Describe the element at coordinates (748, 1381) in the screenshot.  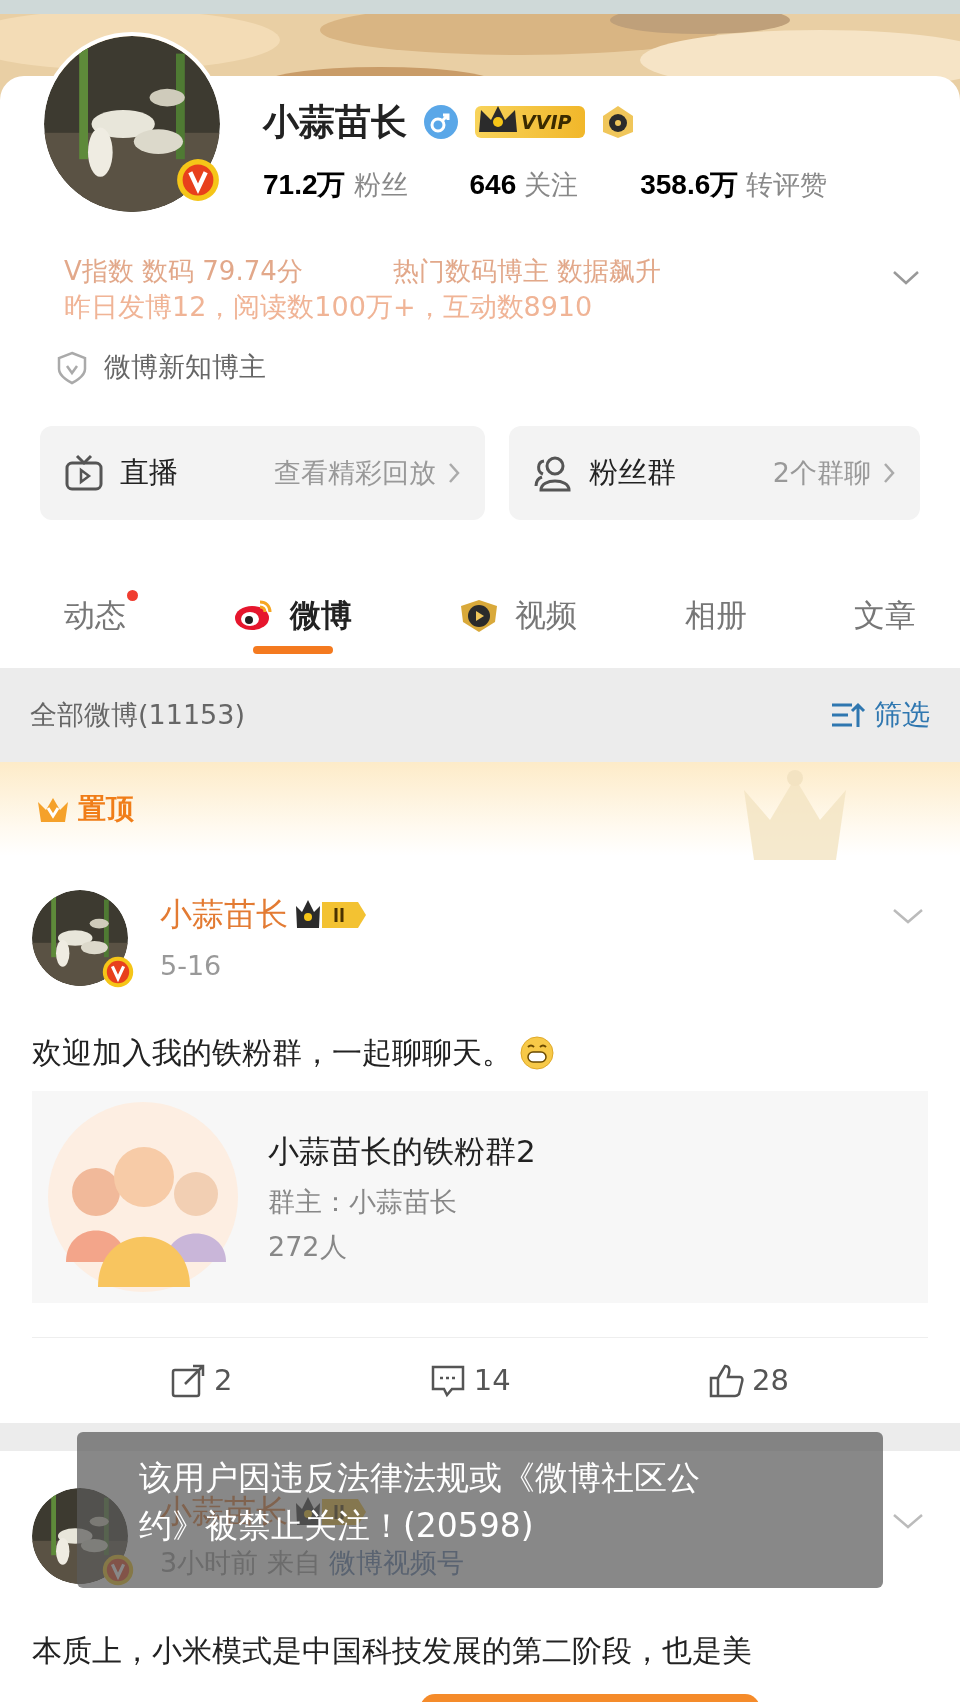
I see `action-button: 28` at that location.